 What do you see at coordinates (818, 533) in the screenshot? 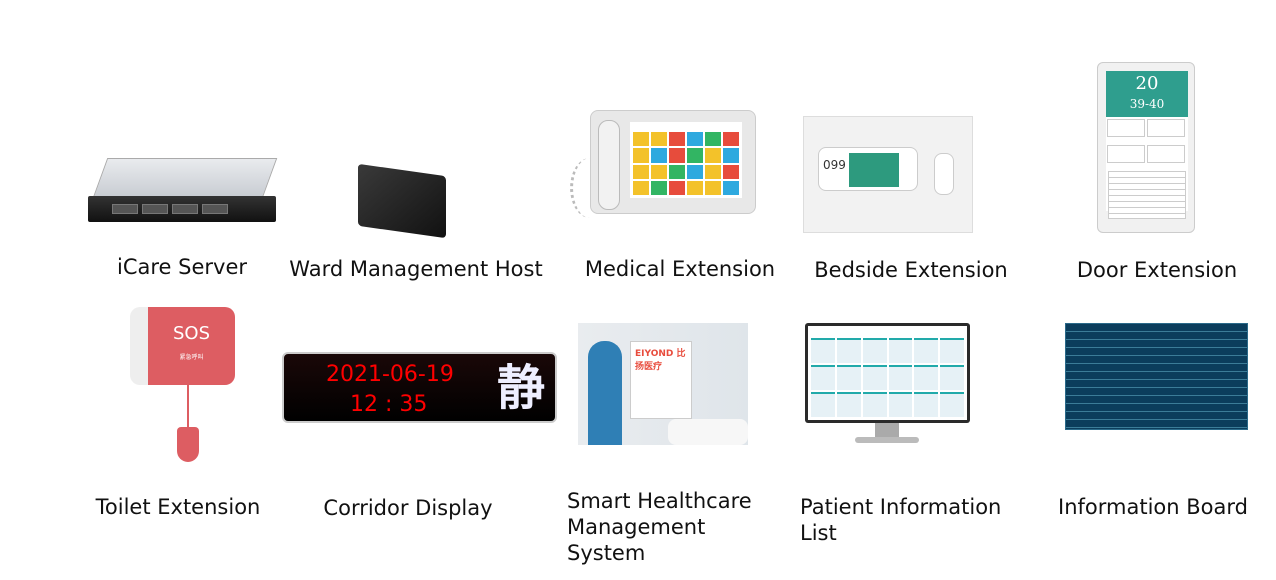
I see `label-line: List` at bounding box center [818, 533].